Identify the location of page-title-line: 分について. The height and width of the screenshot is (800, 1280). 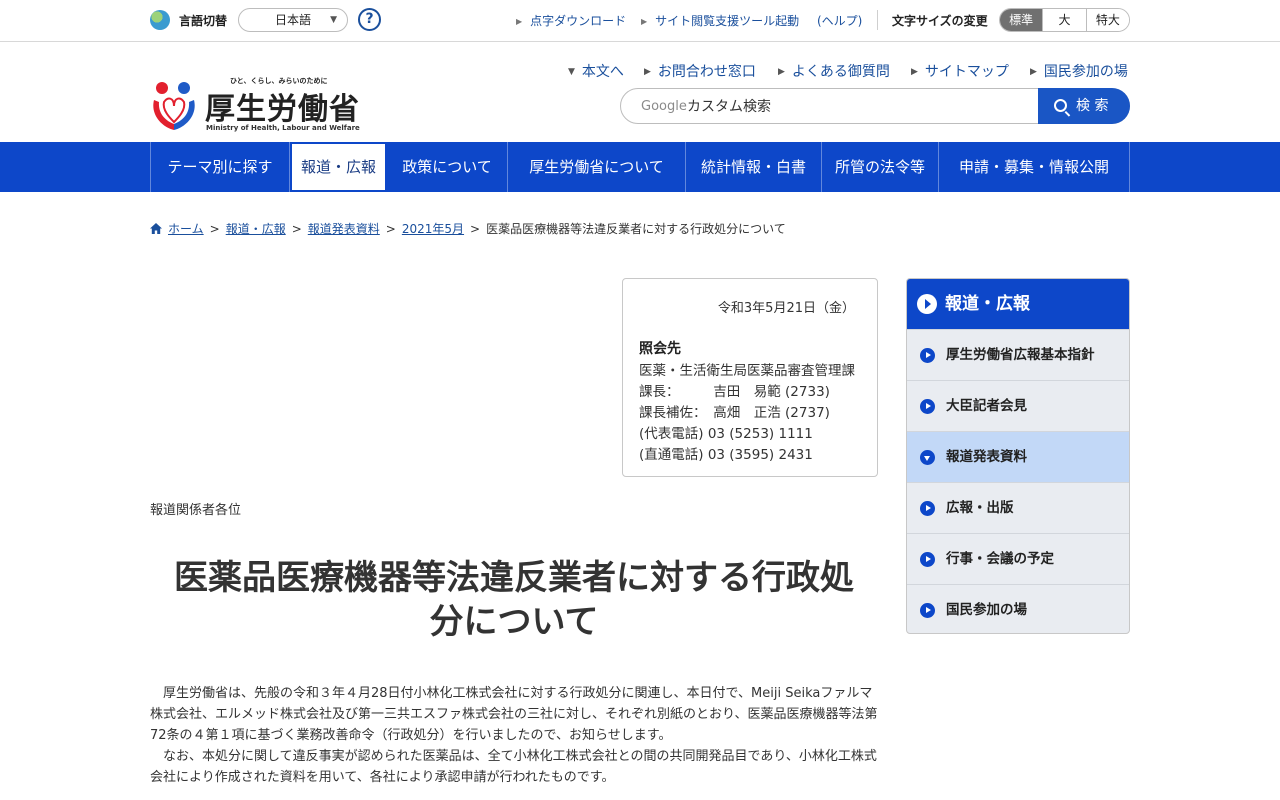
(514, 622).